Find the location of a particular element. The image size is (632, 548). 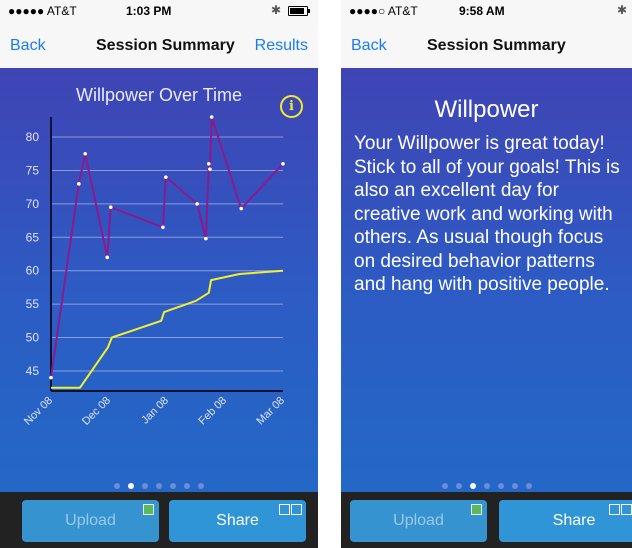

y-tick-label: 60 is located at coordinates (33, 271).